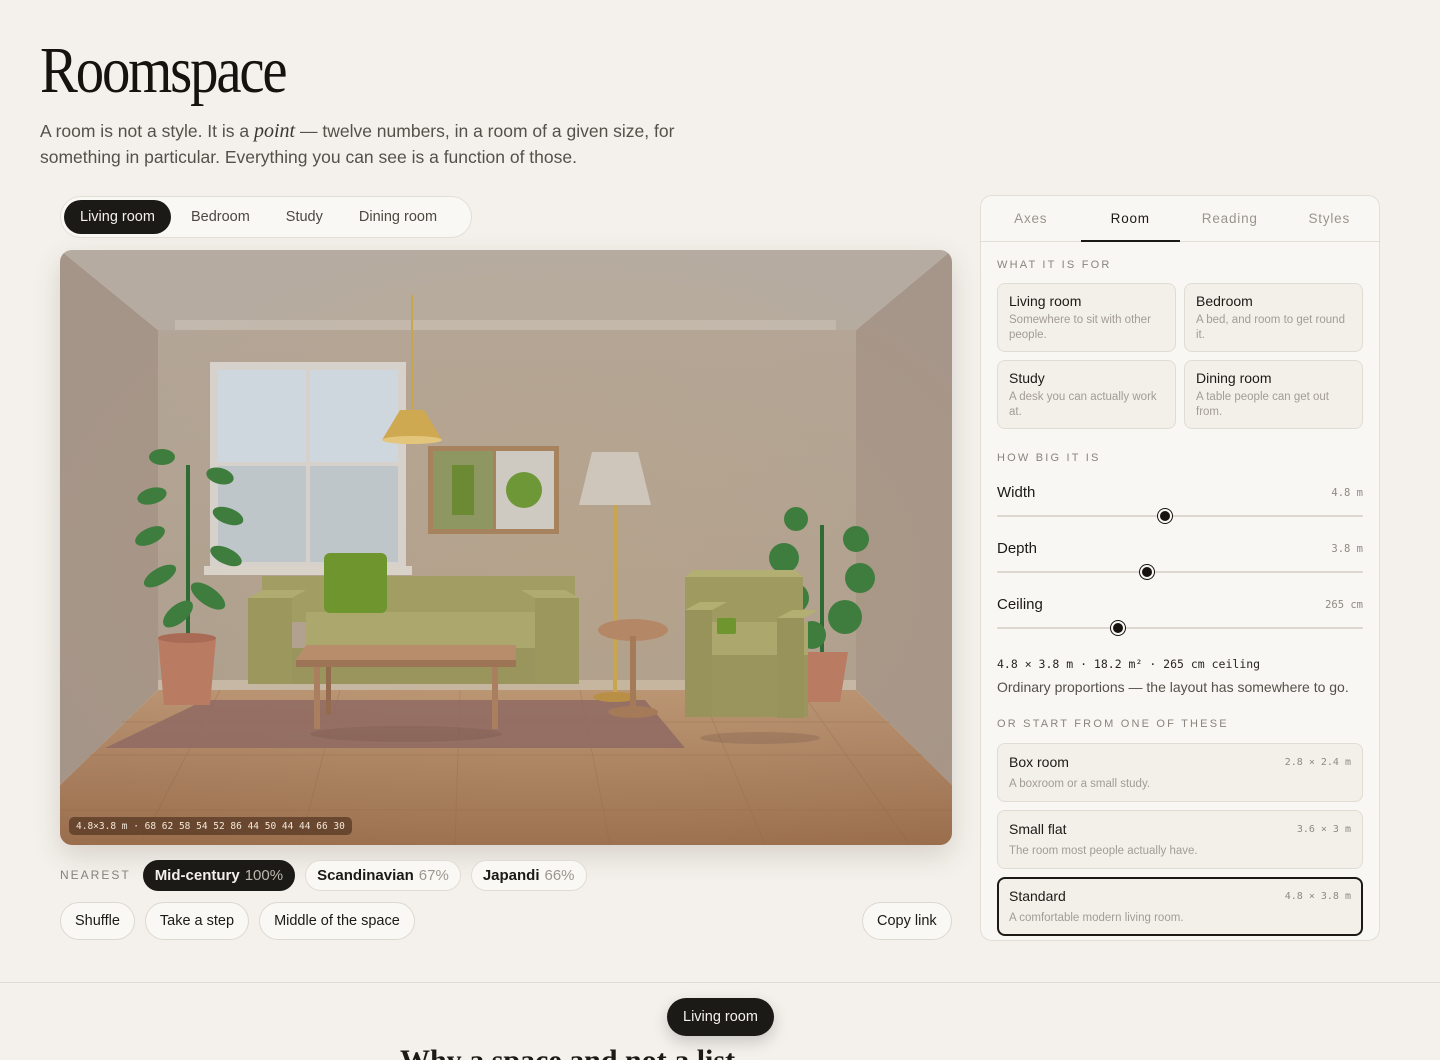  I want to click on page-title: Roomspace, so click(164, 70).